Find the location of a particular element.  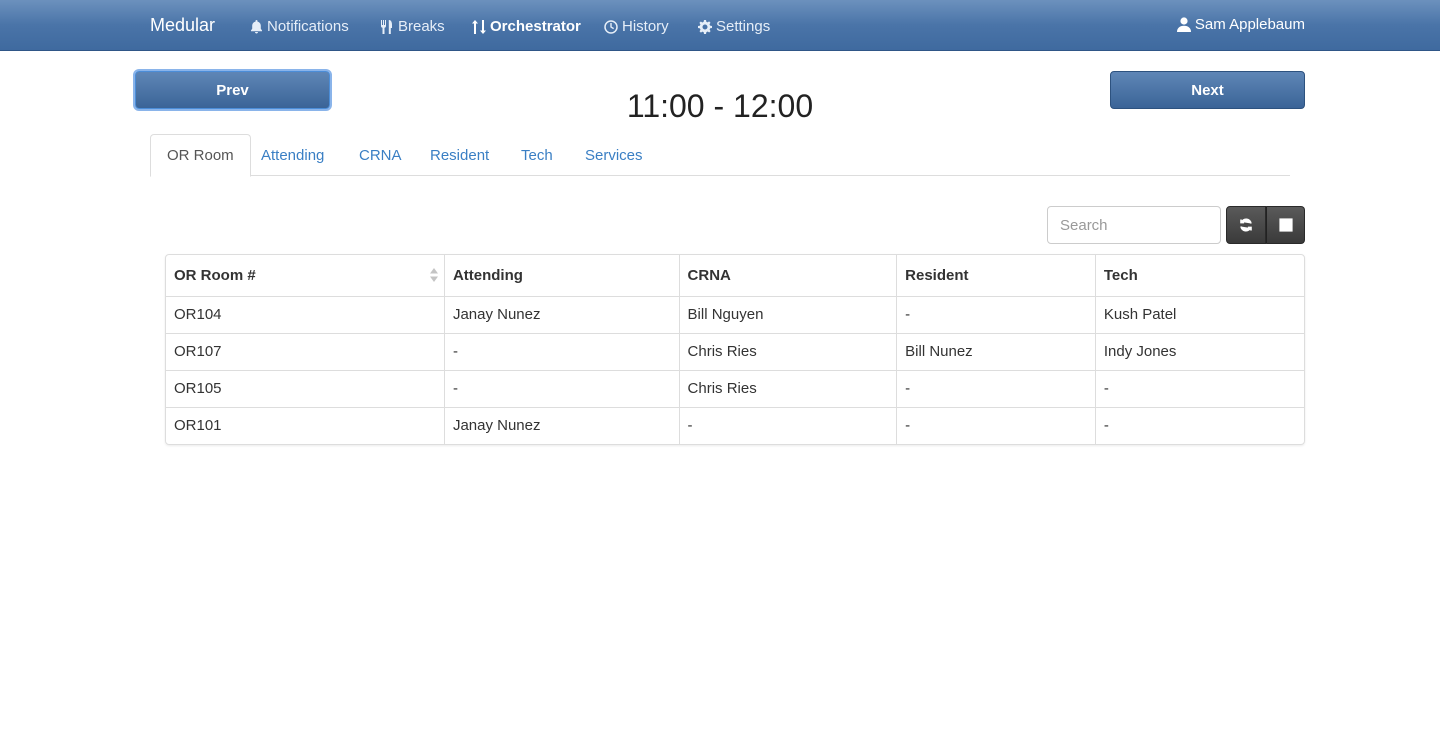

refresh-button is located at coordinates (1246, 225).